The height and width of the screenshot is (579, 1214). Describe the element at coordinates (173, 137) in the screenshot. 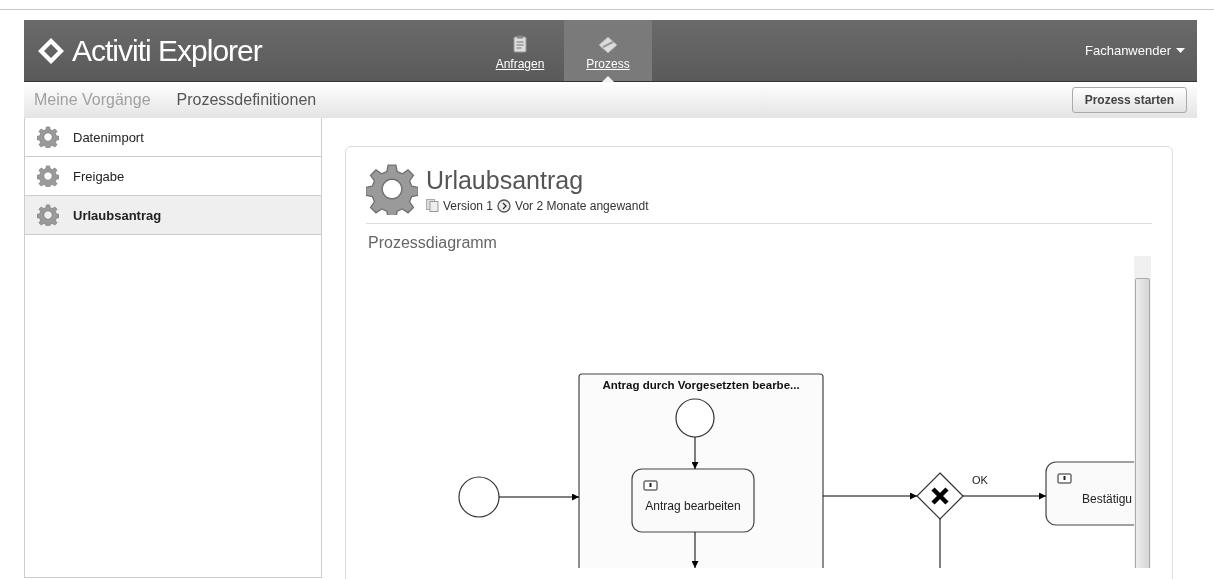

I see `process-list-item: Datenimport` at that location.